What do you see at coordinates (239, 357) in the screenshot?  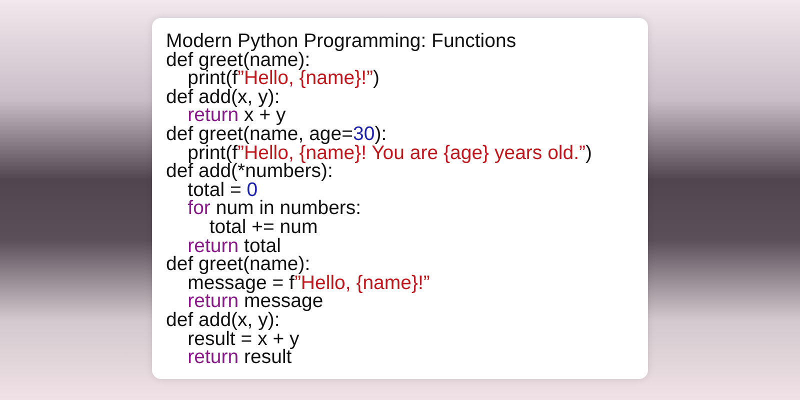 I see `code-line: return result` at bounding box center [239, 357].